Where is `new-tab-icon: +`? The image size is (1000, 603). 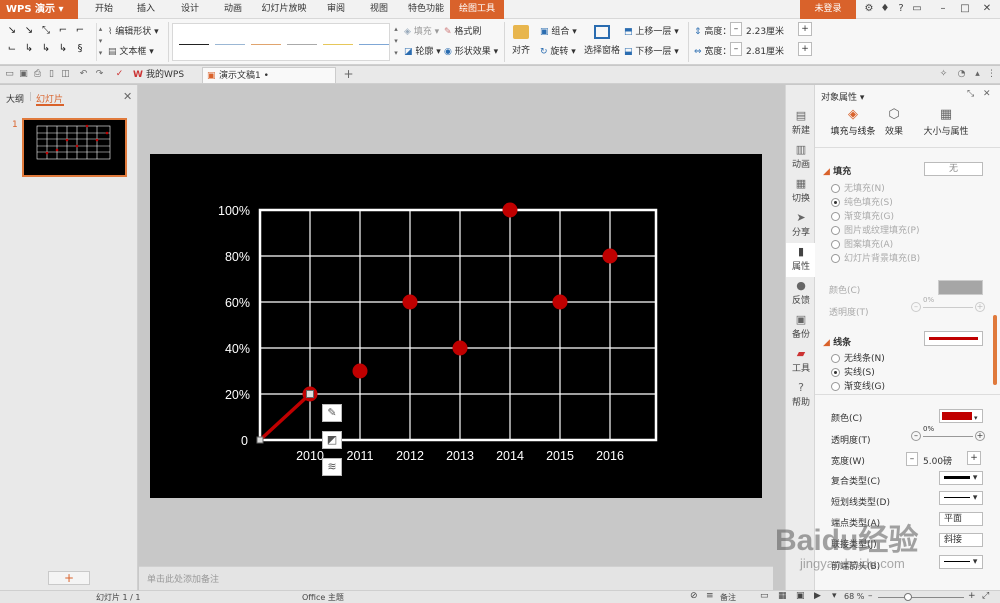
new-tab-icon: + is located at coordinates (348, 74).